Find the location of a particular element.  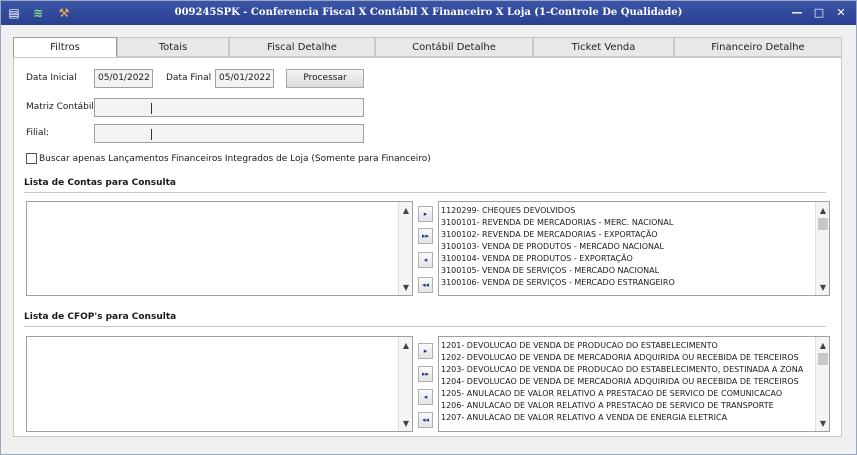

processar-button: Processar is located at coordinates (325, 78).